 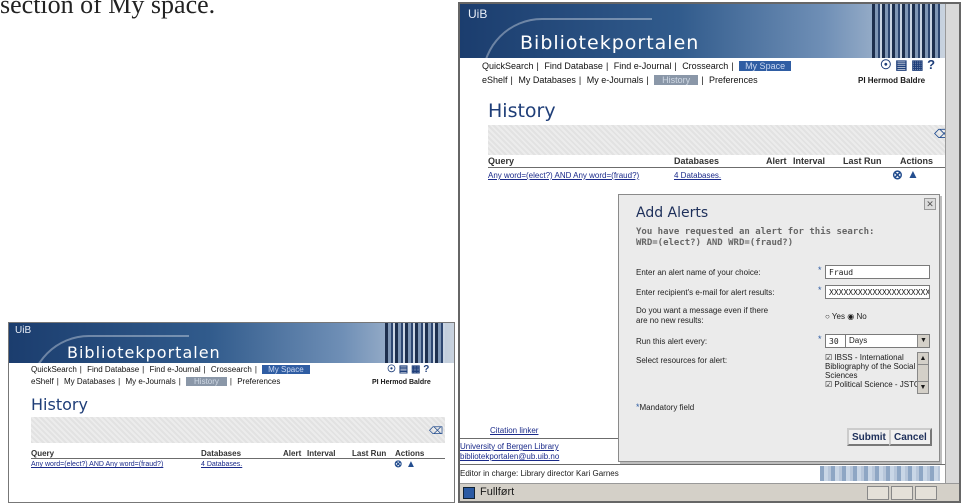 I want to click on cancel-button: Cancel, so click(x=910, y=437).